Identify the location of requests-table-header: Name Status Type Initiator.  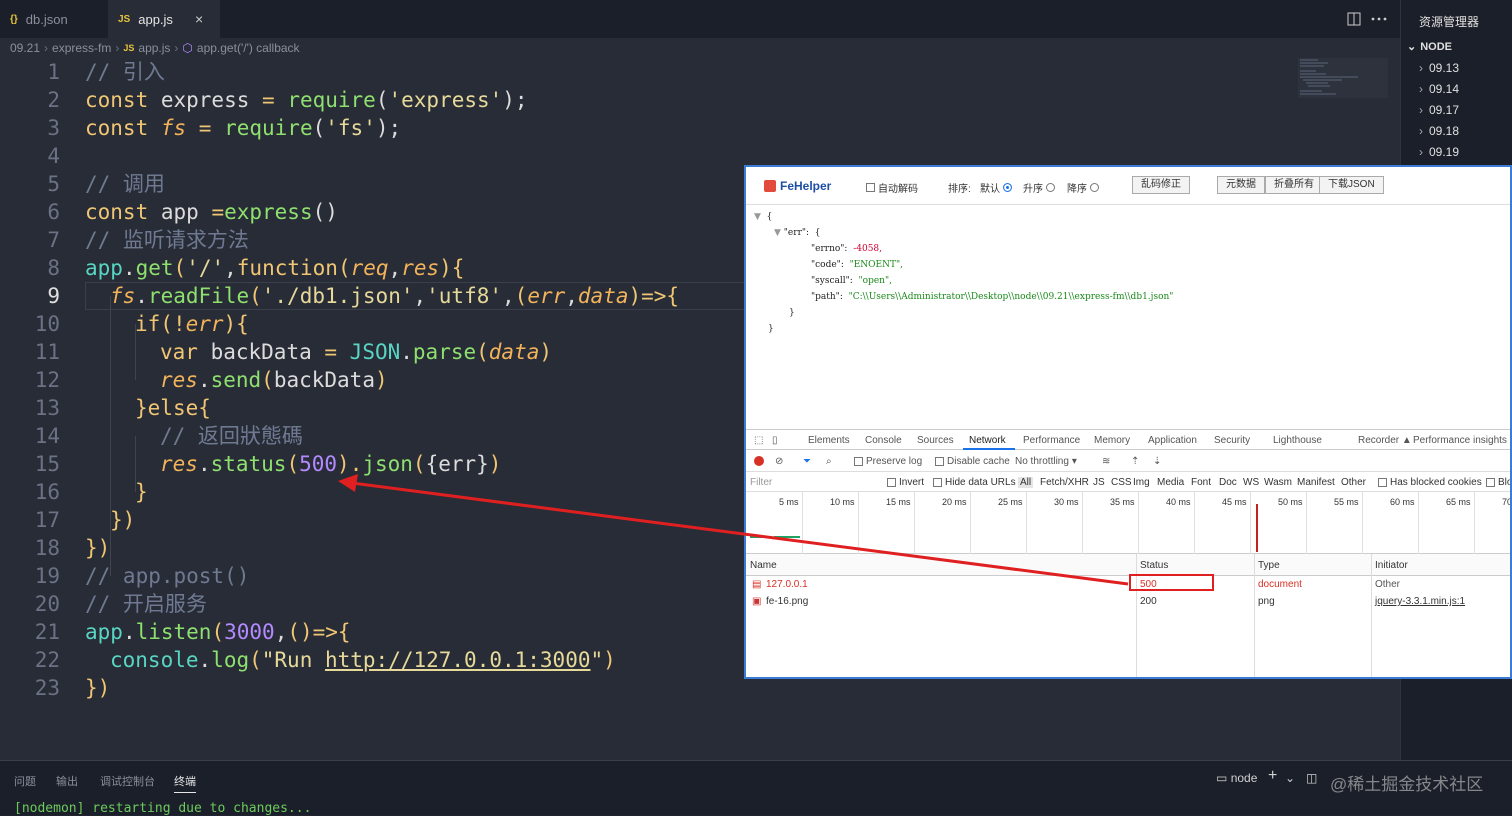
(1128, 565).